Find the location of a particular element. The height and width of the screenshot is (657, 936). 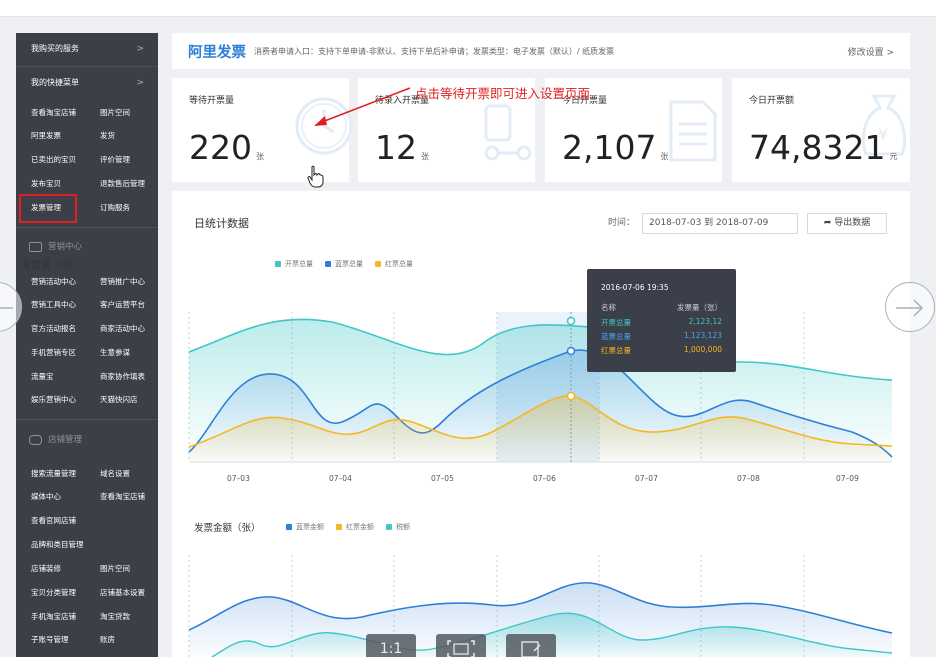

share-icon: ➦ is located at coordinates (829, 223).